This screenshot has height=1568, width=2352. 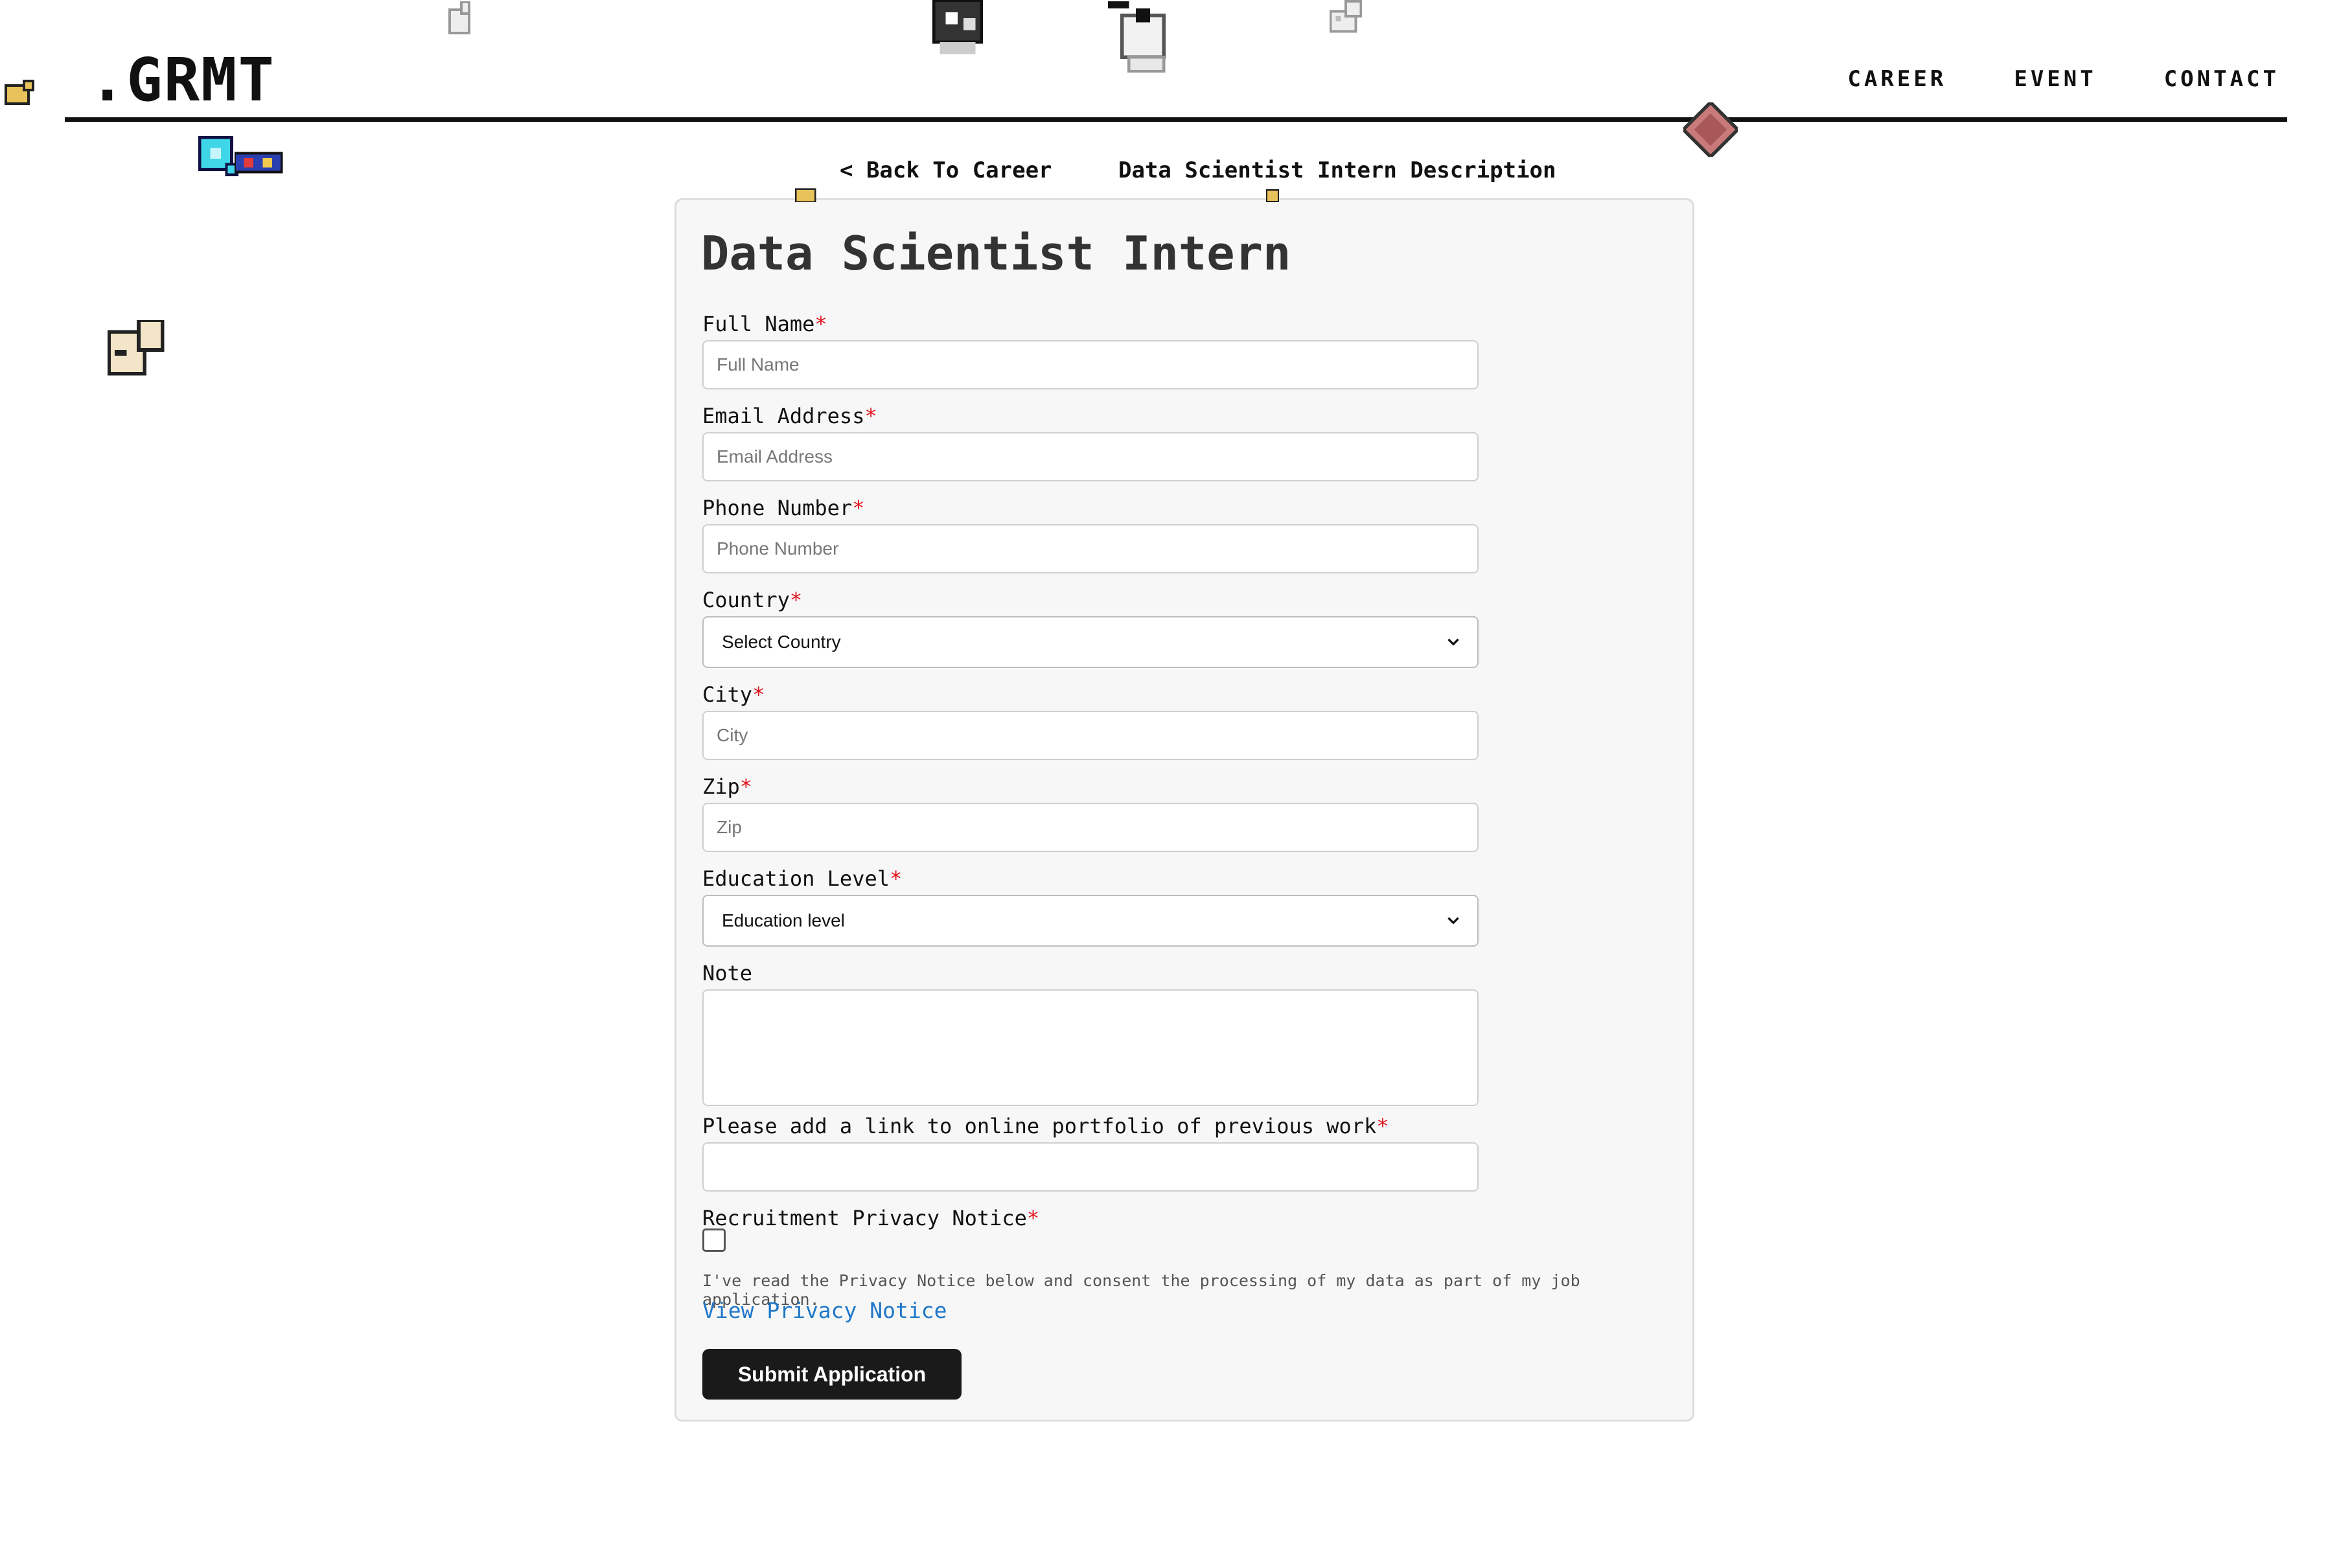 I want to click on nav-contact-link: CONTACT, so click(x=2221, y=79).